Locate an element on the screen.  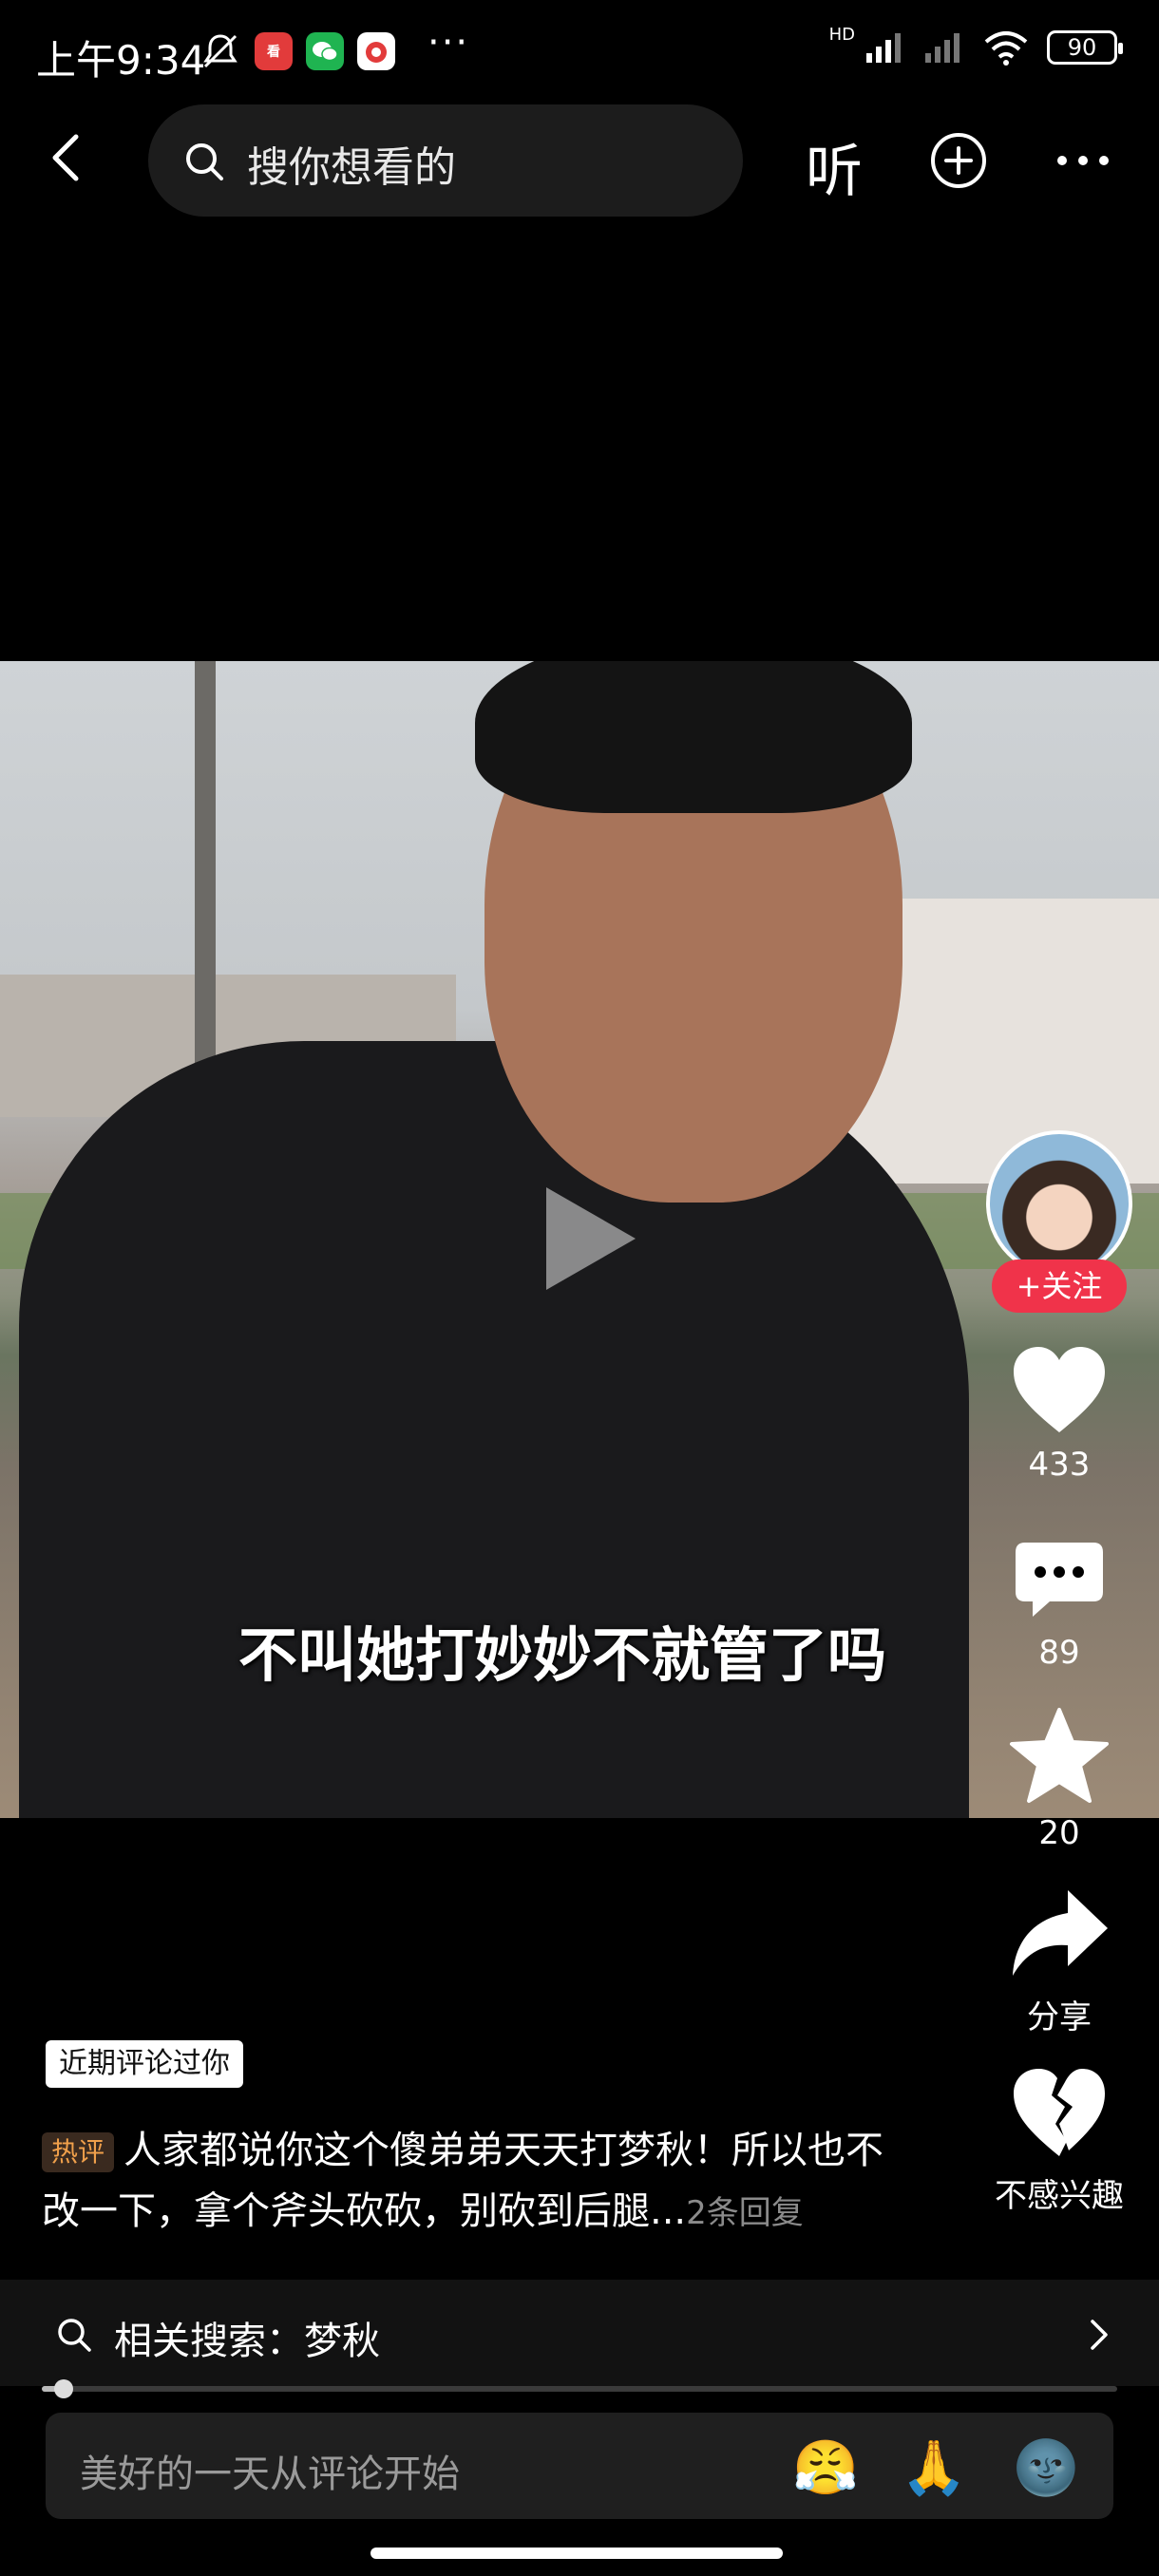
comment-button: 89 is located at coordinates (1059, 1605).